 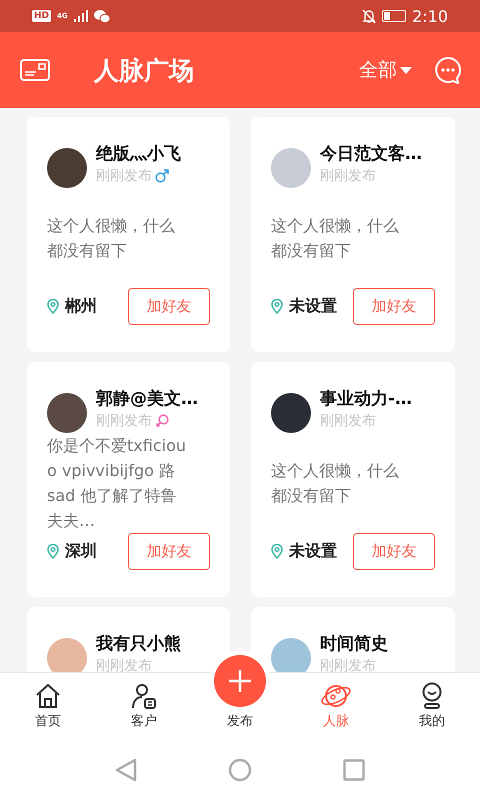 I want to click on person-card: 事业动力-… 刚刚发布 这个人很懒，什么都没有留下 未设置 加好友, so click(x=353, y=479).